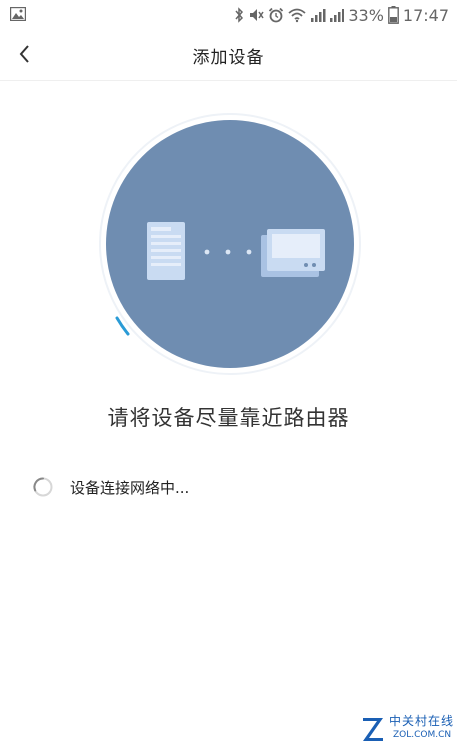 The image size is (457, 752). What do you see at coordinates (122, 326) in the screenshot?
I see `progress-arc` at bounding box center [122, 326].